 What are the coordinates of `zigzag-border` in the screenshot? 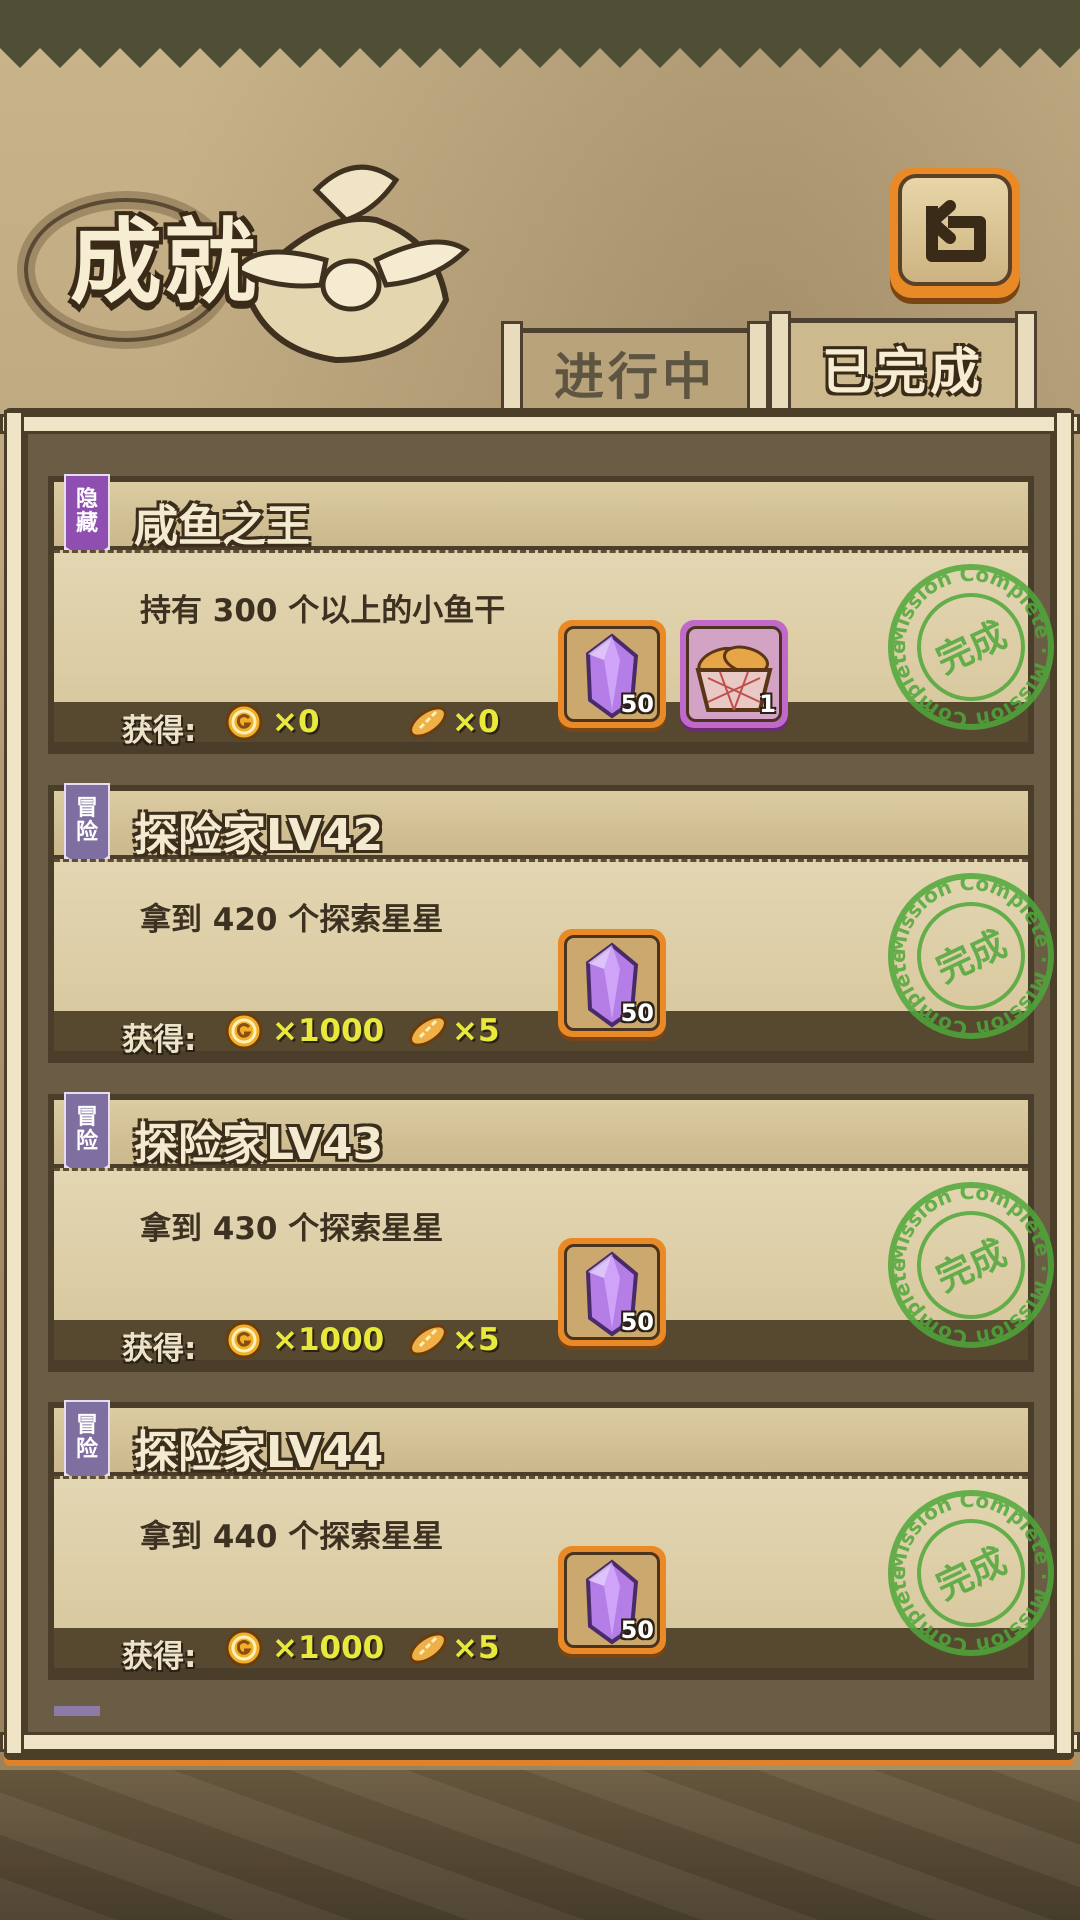 It's located at (540, 53).